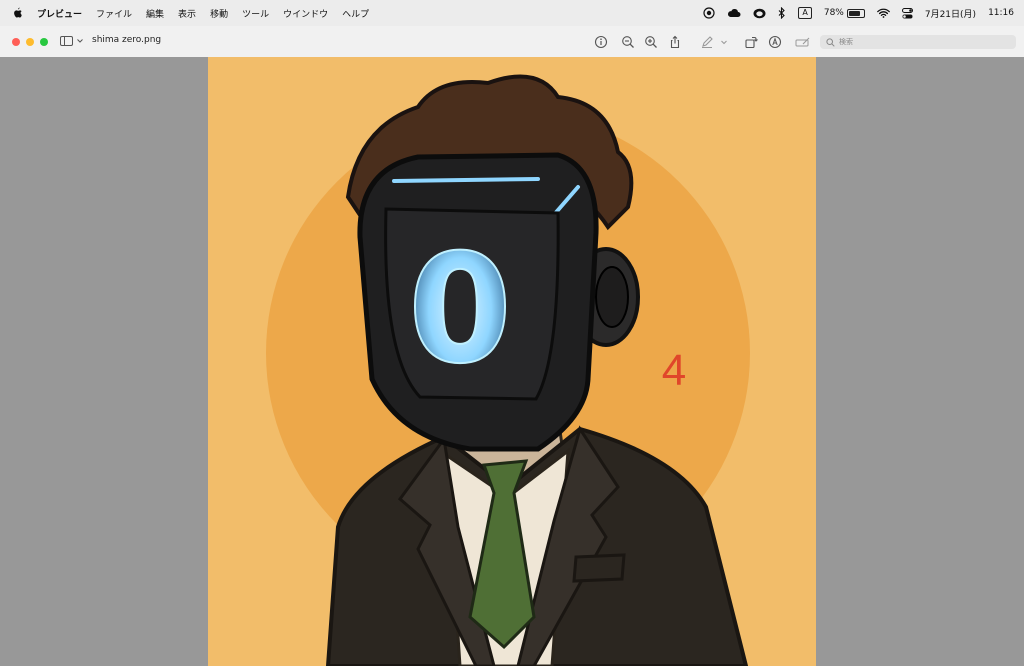  What do you see at coordinates (355, 13) in the screenshot?
I see `menu-help: ヘルプ` at bounding box center [355, 13].